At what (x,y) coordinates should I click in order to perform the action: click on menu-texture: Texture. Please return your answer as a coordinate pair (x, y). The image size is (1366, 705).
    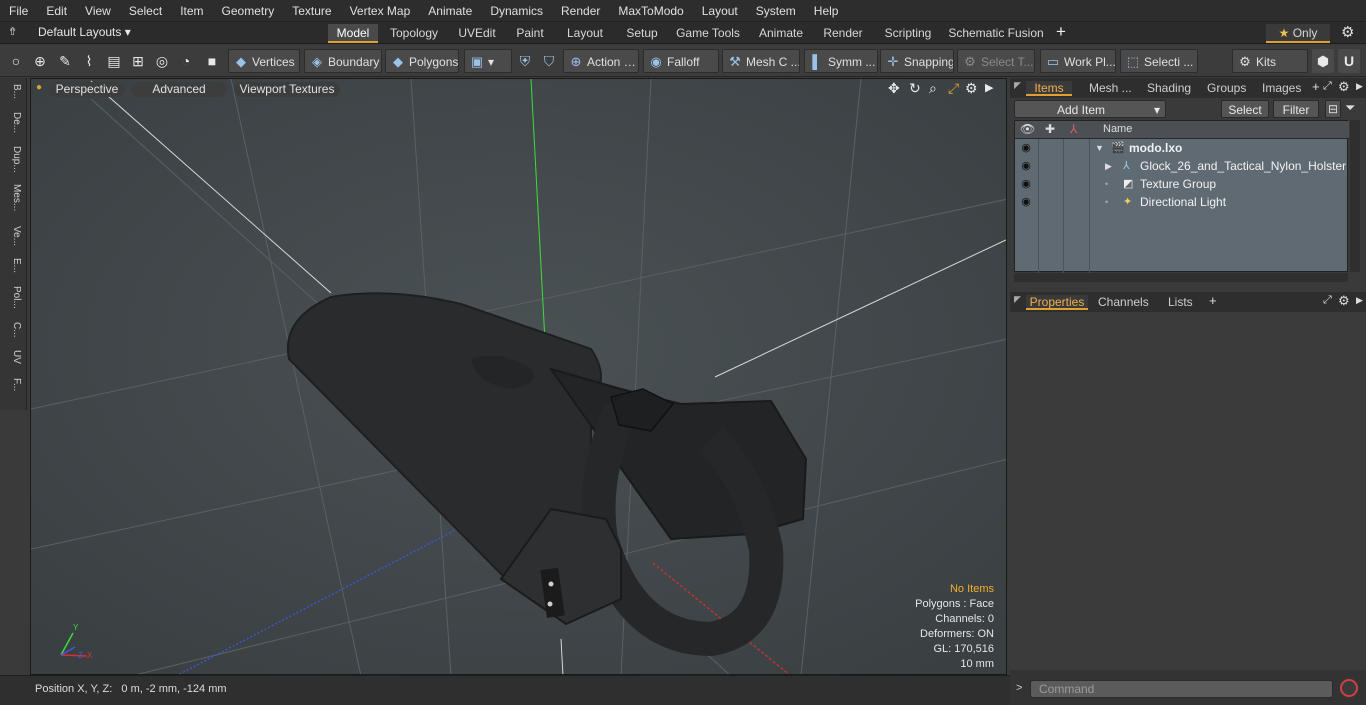
    Looking at the image, I should click on (311, 11).